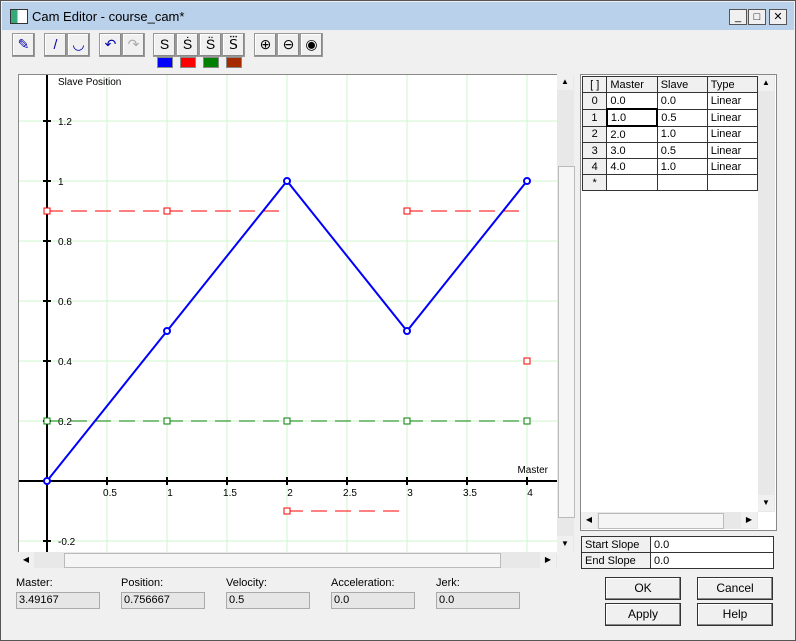 The width and height of the screenshot is (796, 641). I want to click on x-tick-label: 0.5, so click(110, 493).